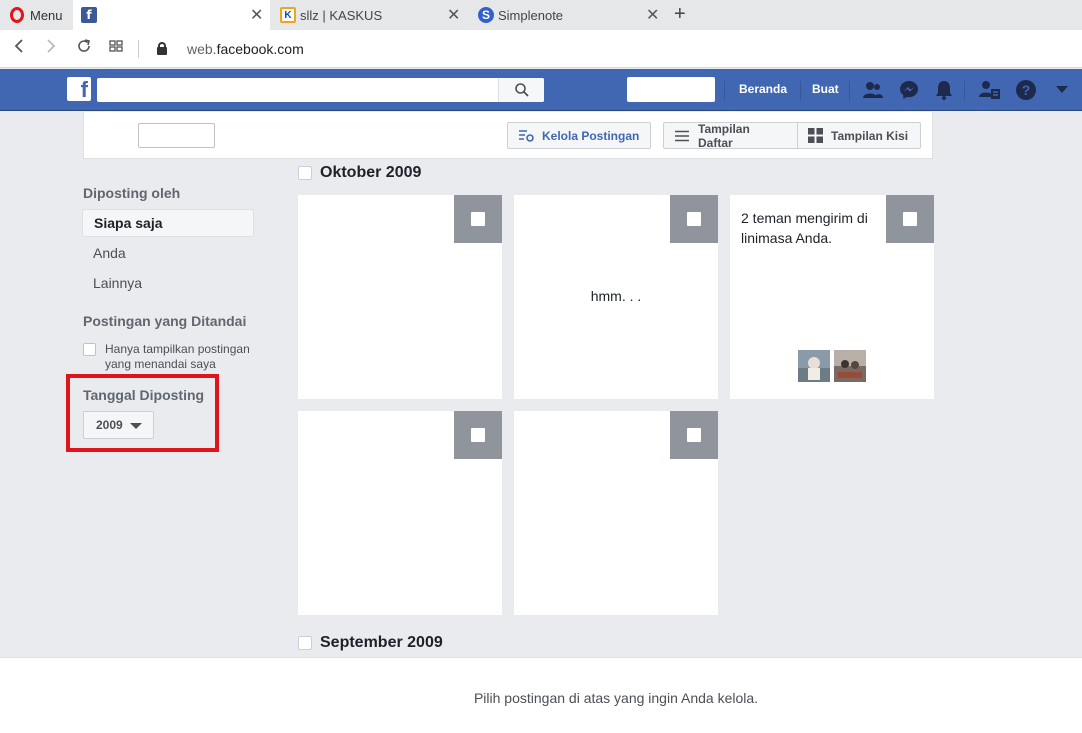  What do you see at coordinates (165, 321) in the screenshot?
I see `tagged-posts-heading: Postingan yang Ditandai` at bounding box center [165, 321].